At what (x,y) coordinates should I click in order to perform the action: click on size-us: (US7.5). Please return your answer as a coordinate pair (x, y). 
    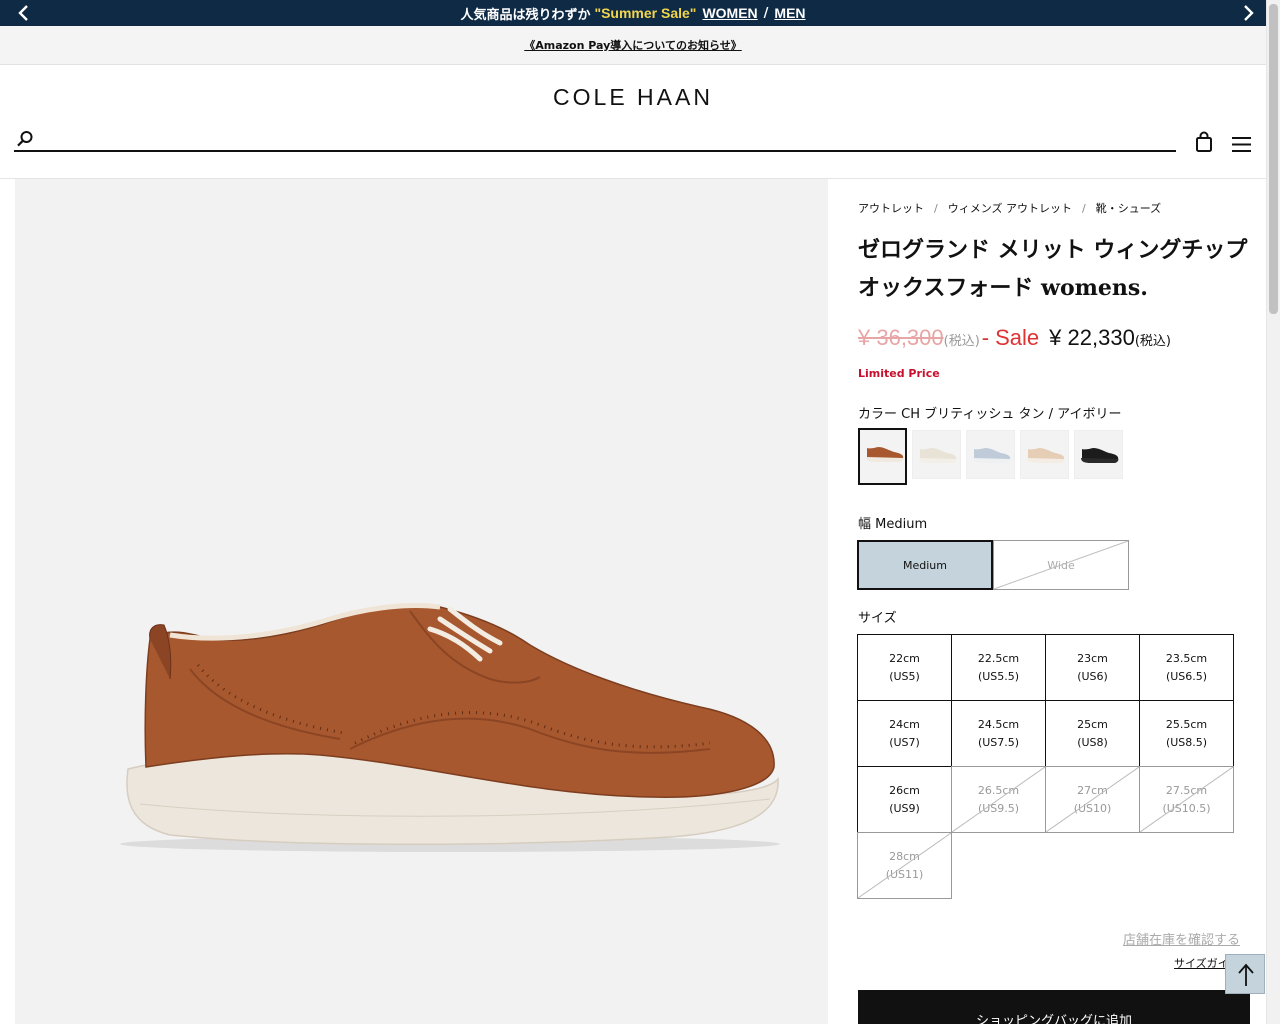
    Looking at the image, I should click on (998, 742).